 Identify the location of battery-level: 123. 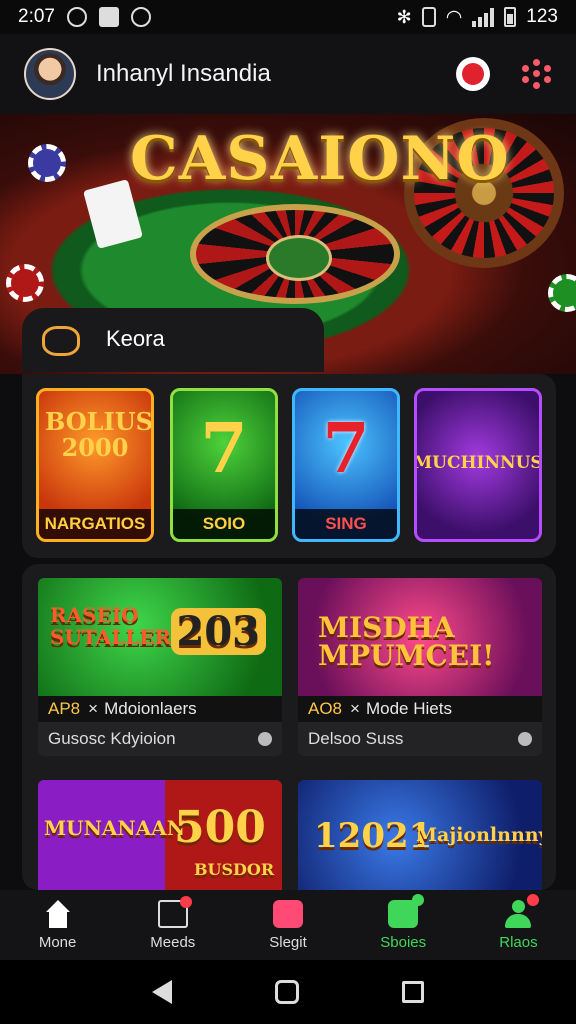
(542, 16).